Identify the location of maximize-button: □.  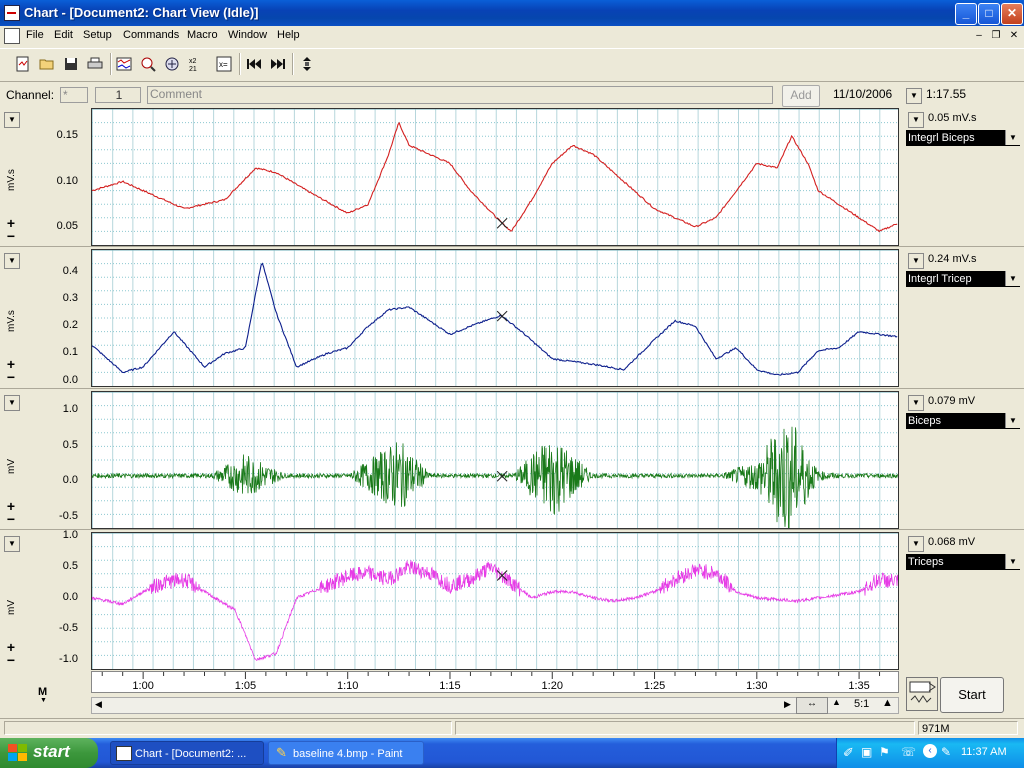
(989, 14).